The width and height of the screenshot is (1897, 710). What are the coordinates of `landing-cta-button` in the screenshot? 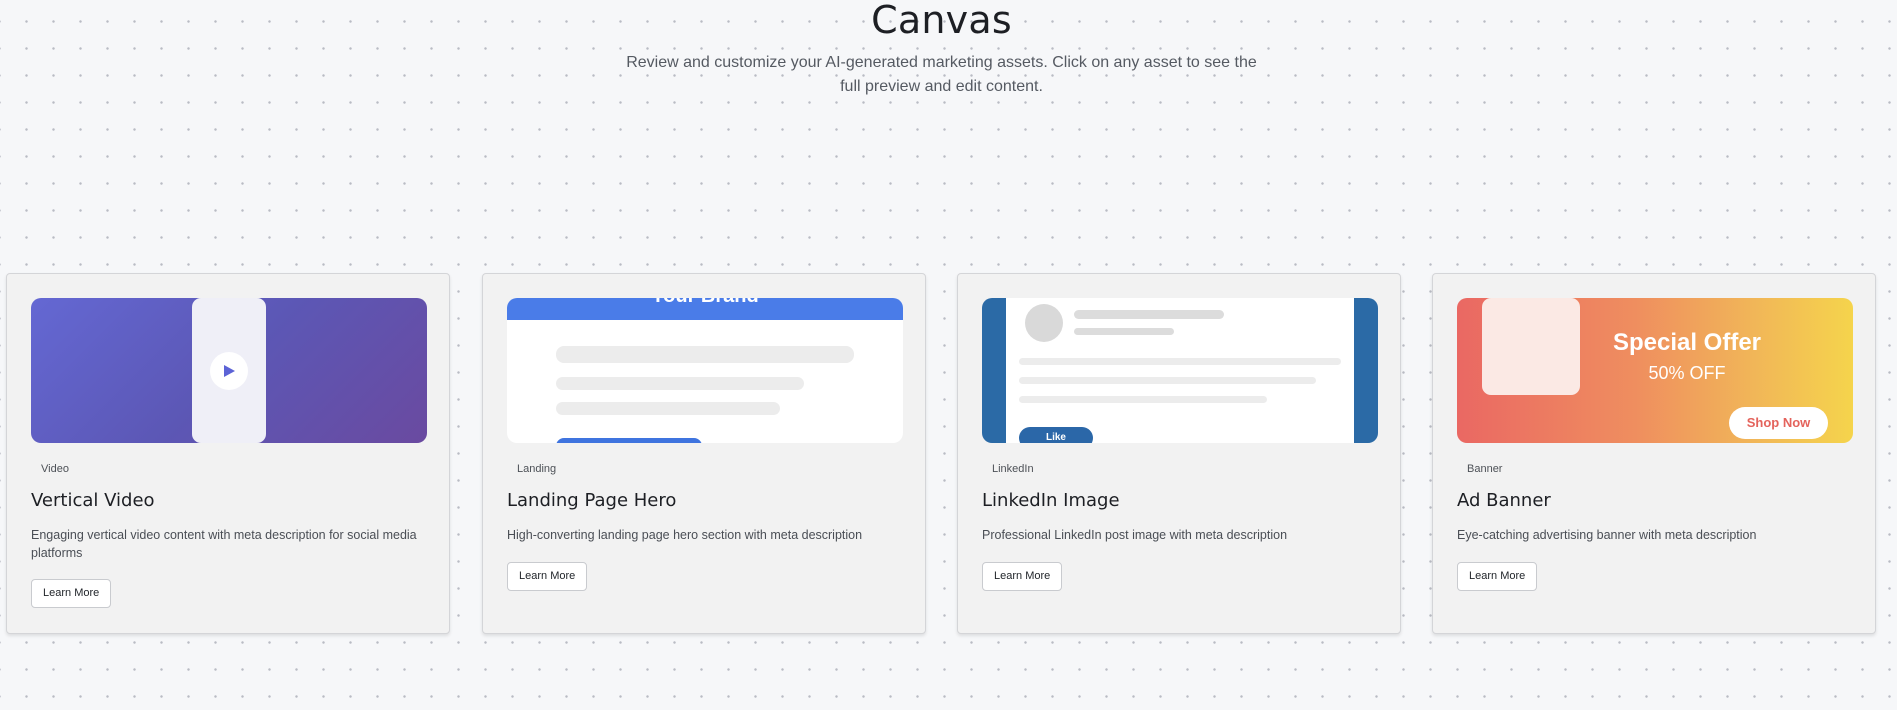 It's located at (629, 440).